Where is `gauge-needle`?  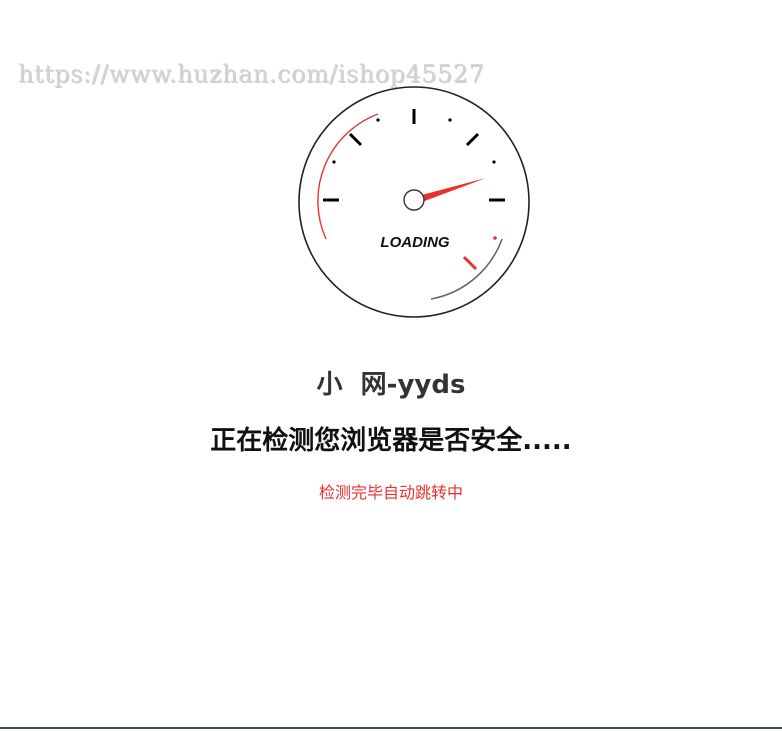 gauge-needle is located at coordinates (450, 191).